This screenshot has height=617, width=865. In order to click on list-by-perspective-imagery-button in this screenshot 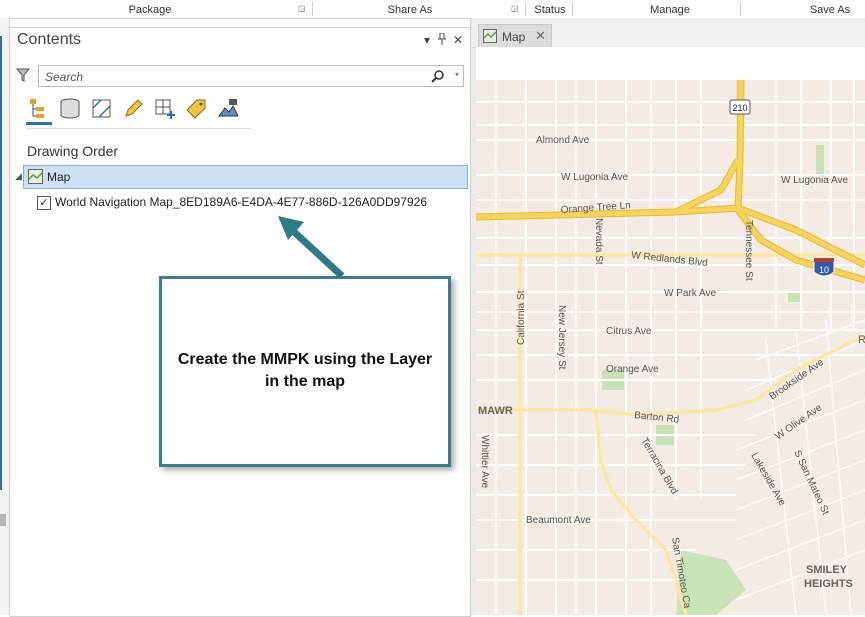, I will do `click(228, 109)`.